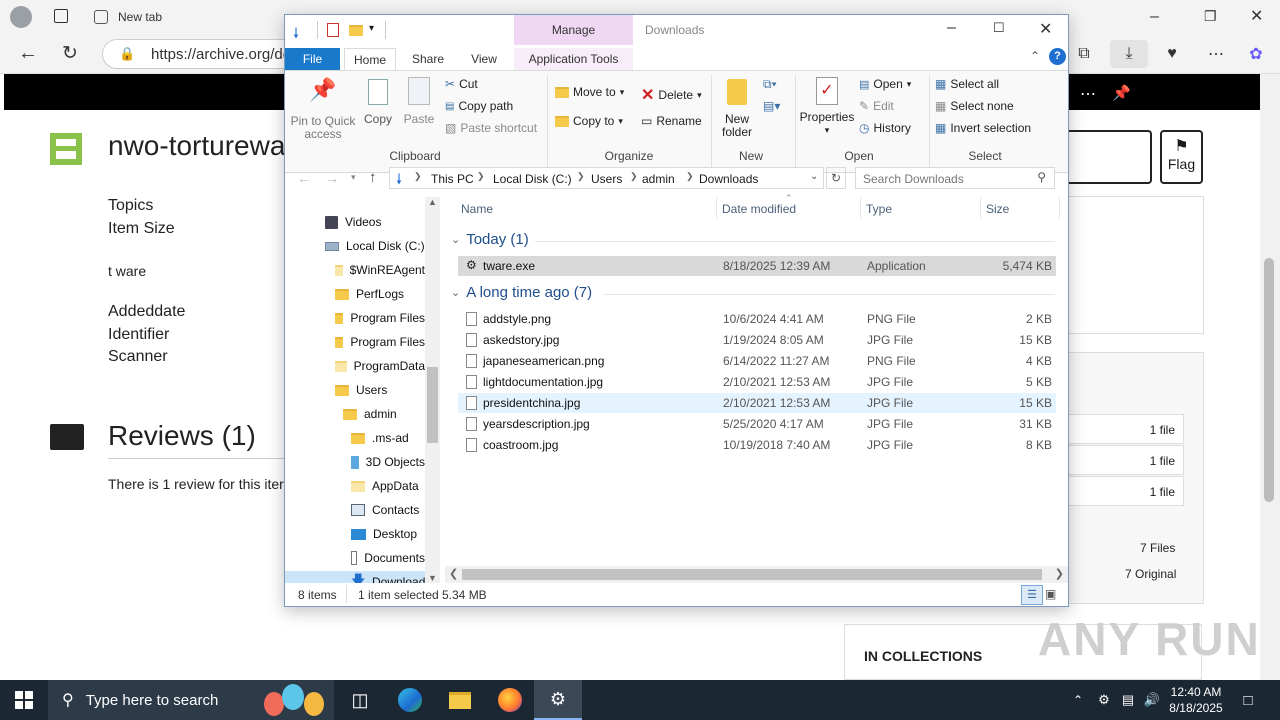 The image size is (1280, 720). What do you see at coordinates (1110, 157) in the screenshot?
I see `share-box` at bounding box center [1110, 157].